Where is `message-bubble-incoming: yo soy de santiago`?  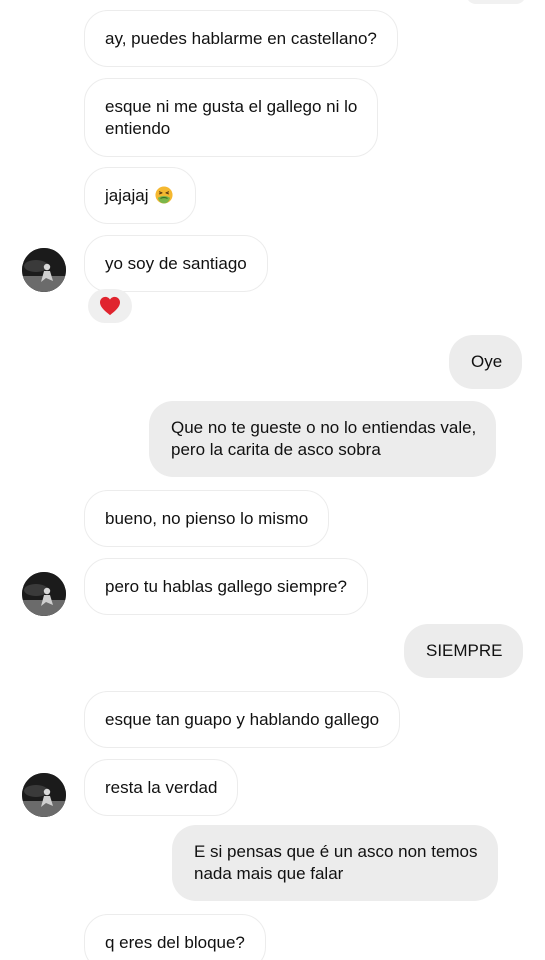
message-bubble-incoming: yo soy de santiago is located at coordinates (176, 263).